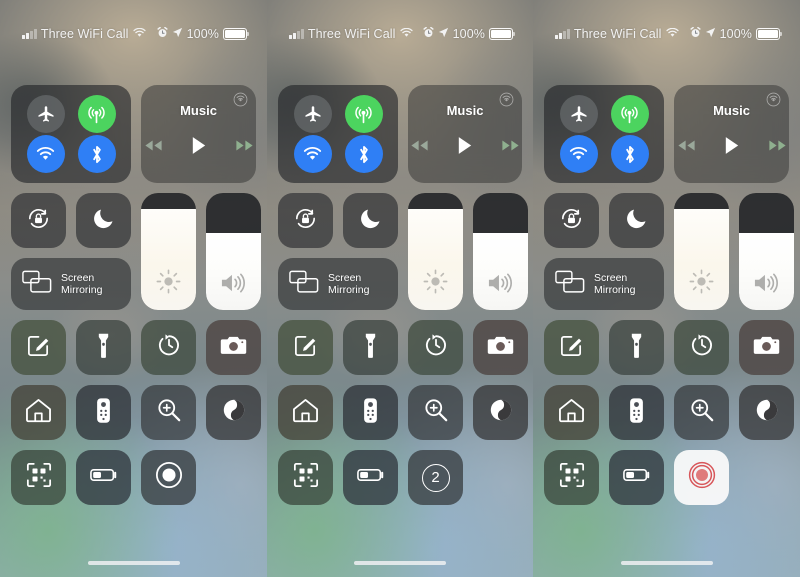 The height and width of the screenshot is (577, 800). I want to click on record-circle-icon, so click(169, 477).